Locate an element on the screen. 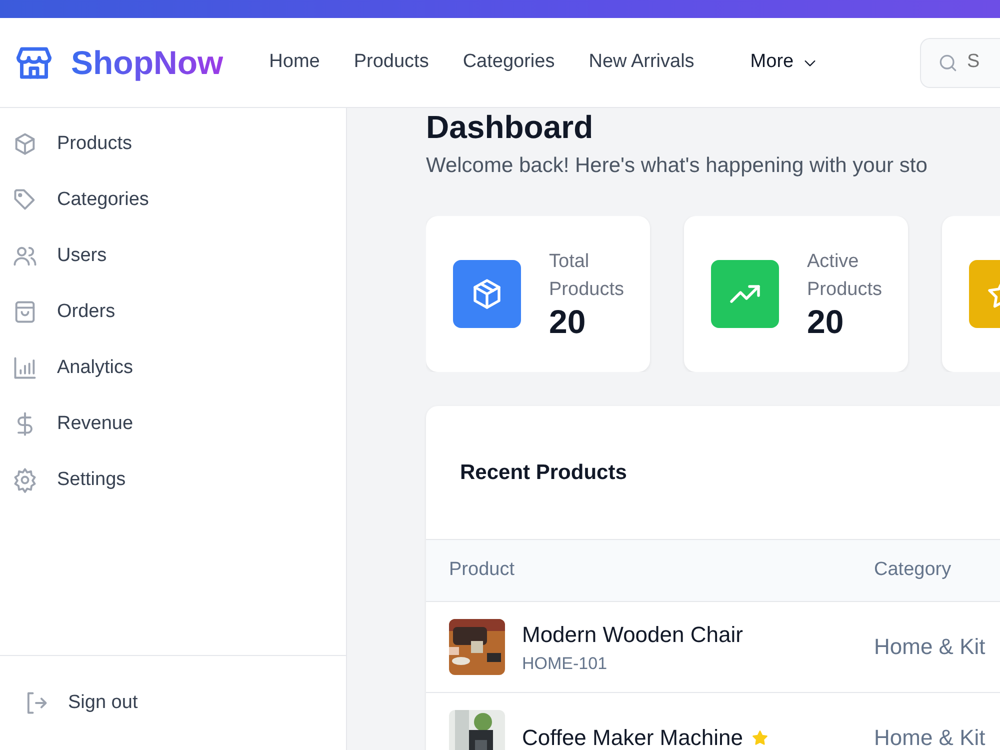 Image resolution: width=1000 pixels, height=750 pixels. sidebar-item: Users is located at coordinates (173, 256).